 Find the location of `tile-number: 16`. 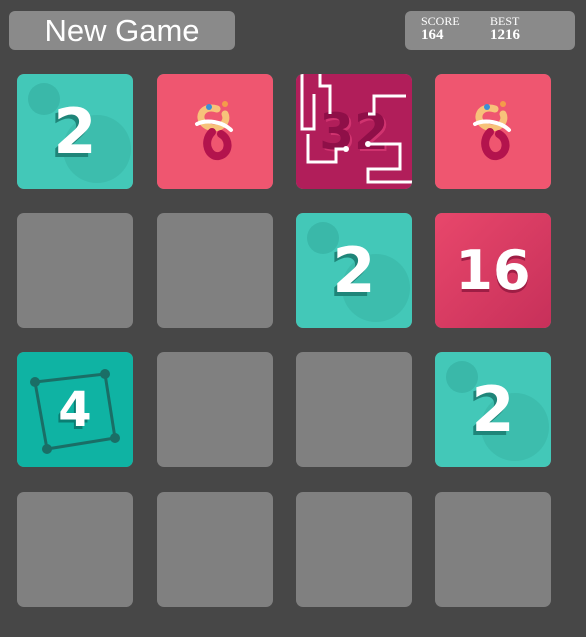

tile-number: 16 is located at coordinates (493, 270).